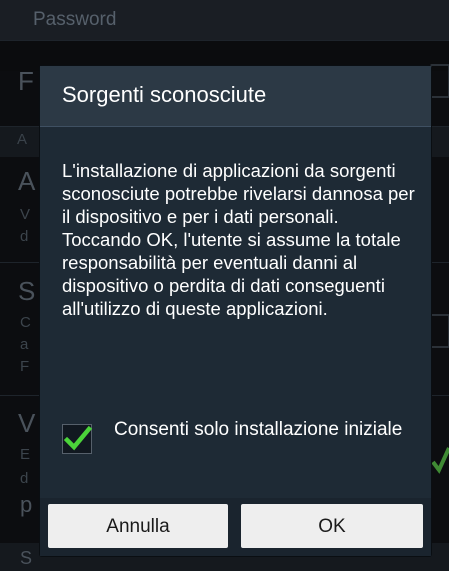 This screenshot has width=449, height=571. What do you see at coordinates (164, 94) in the screenshot?
I see `dialog-title: Sorgenti sconosciute` at bounding box center [164, 94].